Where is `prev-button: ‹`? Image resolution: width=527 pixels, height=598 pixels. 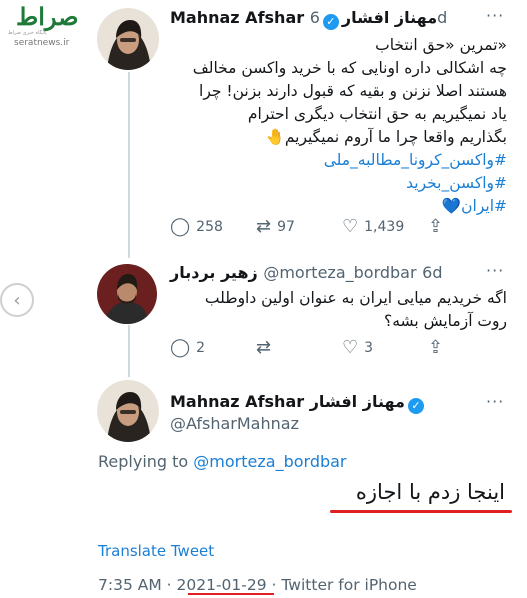 prev-button: ‹ is located at coordinates (17, 300).